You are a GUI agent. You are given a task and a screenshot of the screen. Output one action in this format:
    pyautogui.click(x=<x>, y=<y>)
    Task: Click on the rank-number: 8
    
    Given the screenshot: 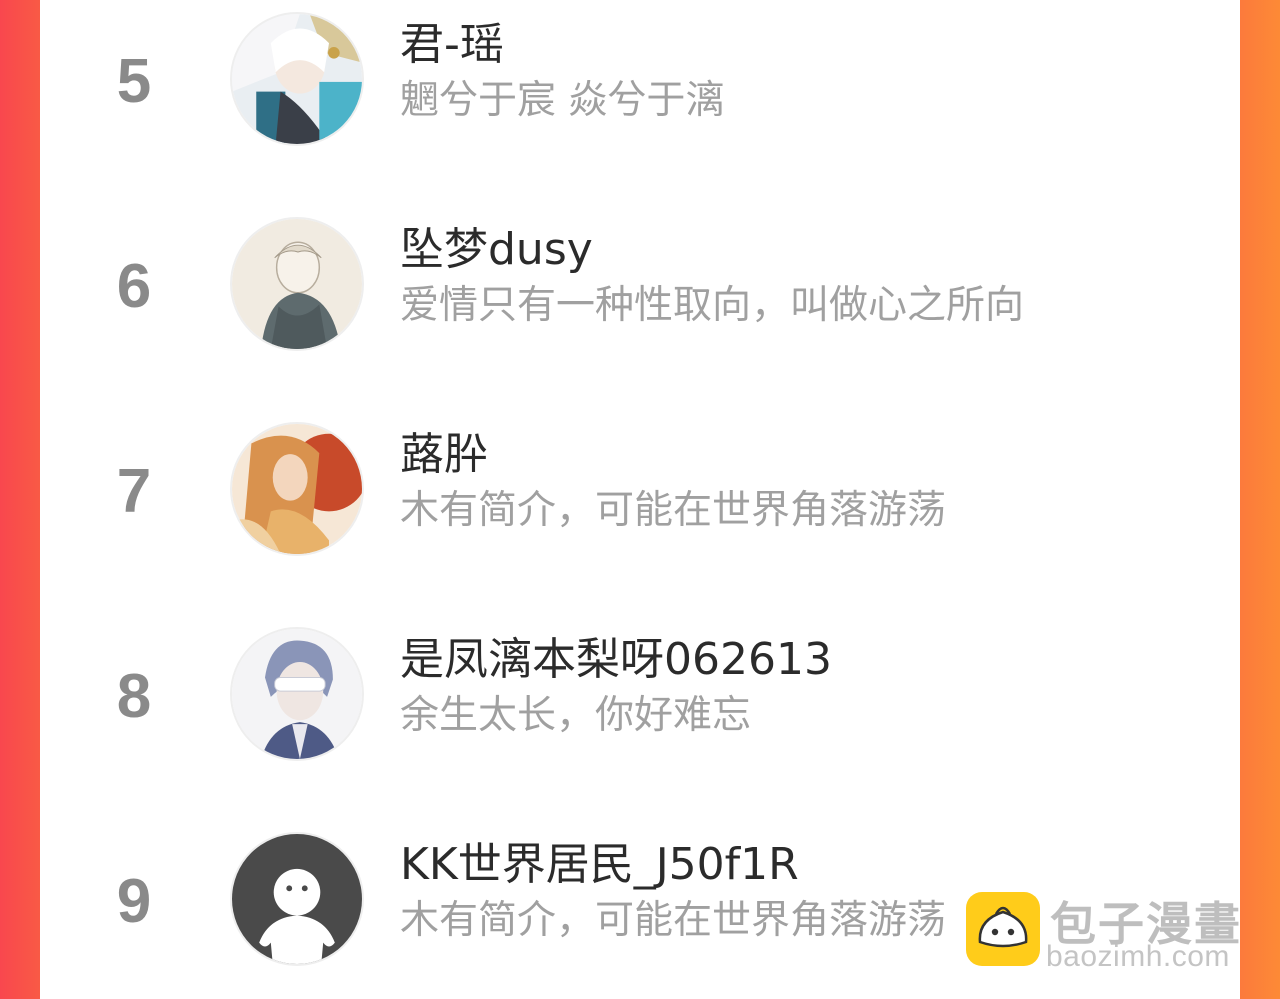 What is the action you would take?
    pyautogui.click(x=134, y=696)
    